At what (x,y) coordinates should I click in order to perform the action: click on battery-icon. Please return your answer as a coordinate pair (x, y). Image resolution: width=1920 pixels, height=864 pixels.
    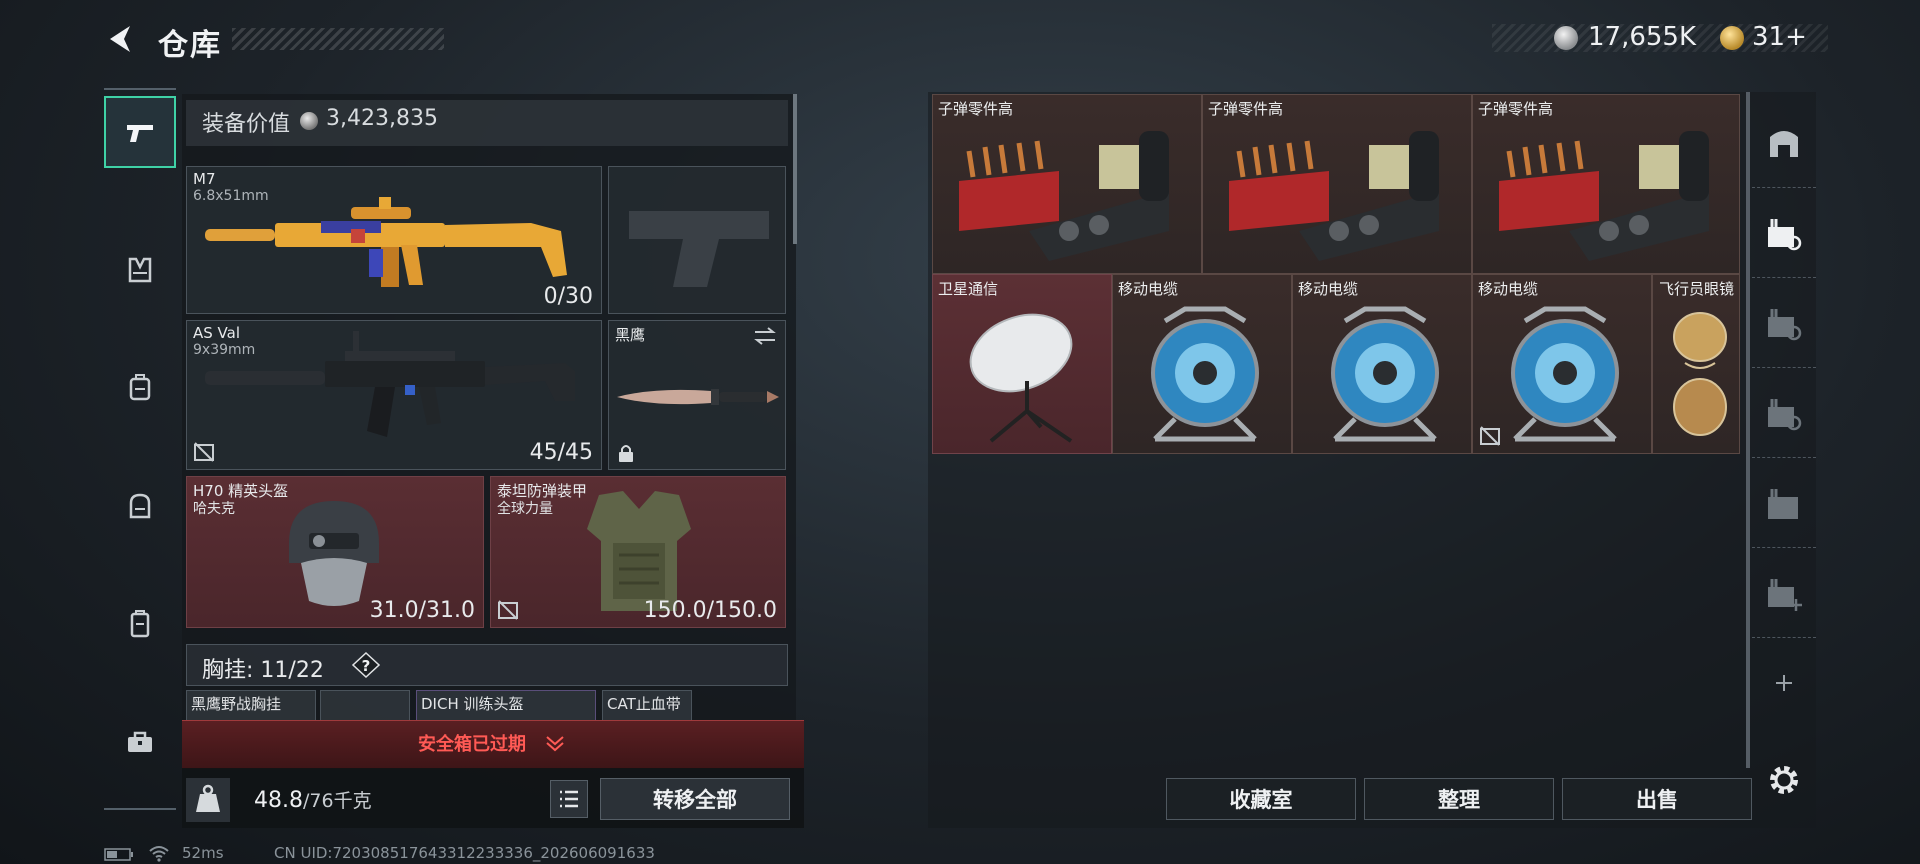
    Looking at the image, I should click on (118, 854).